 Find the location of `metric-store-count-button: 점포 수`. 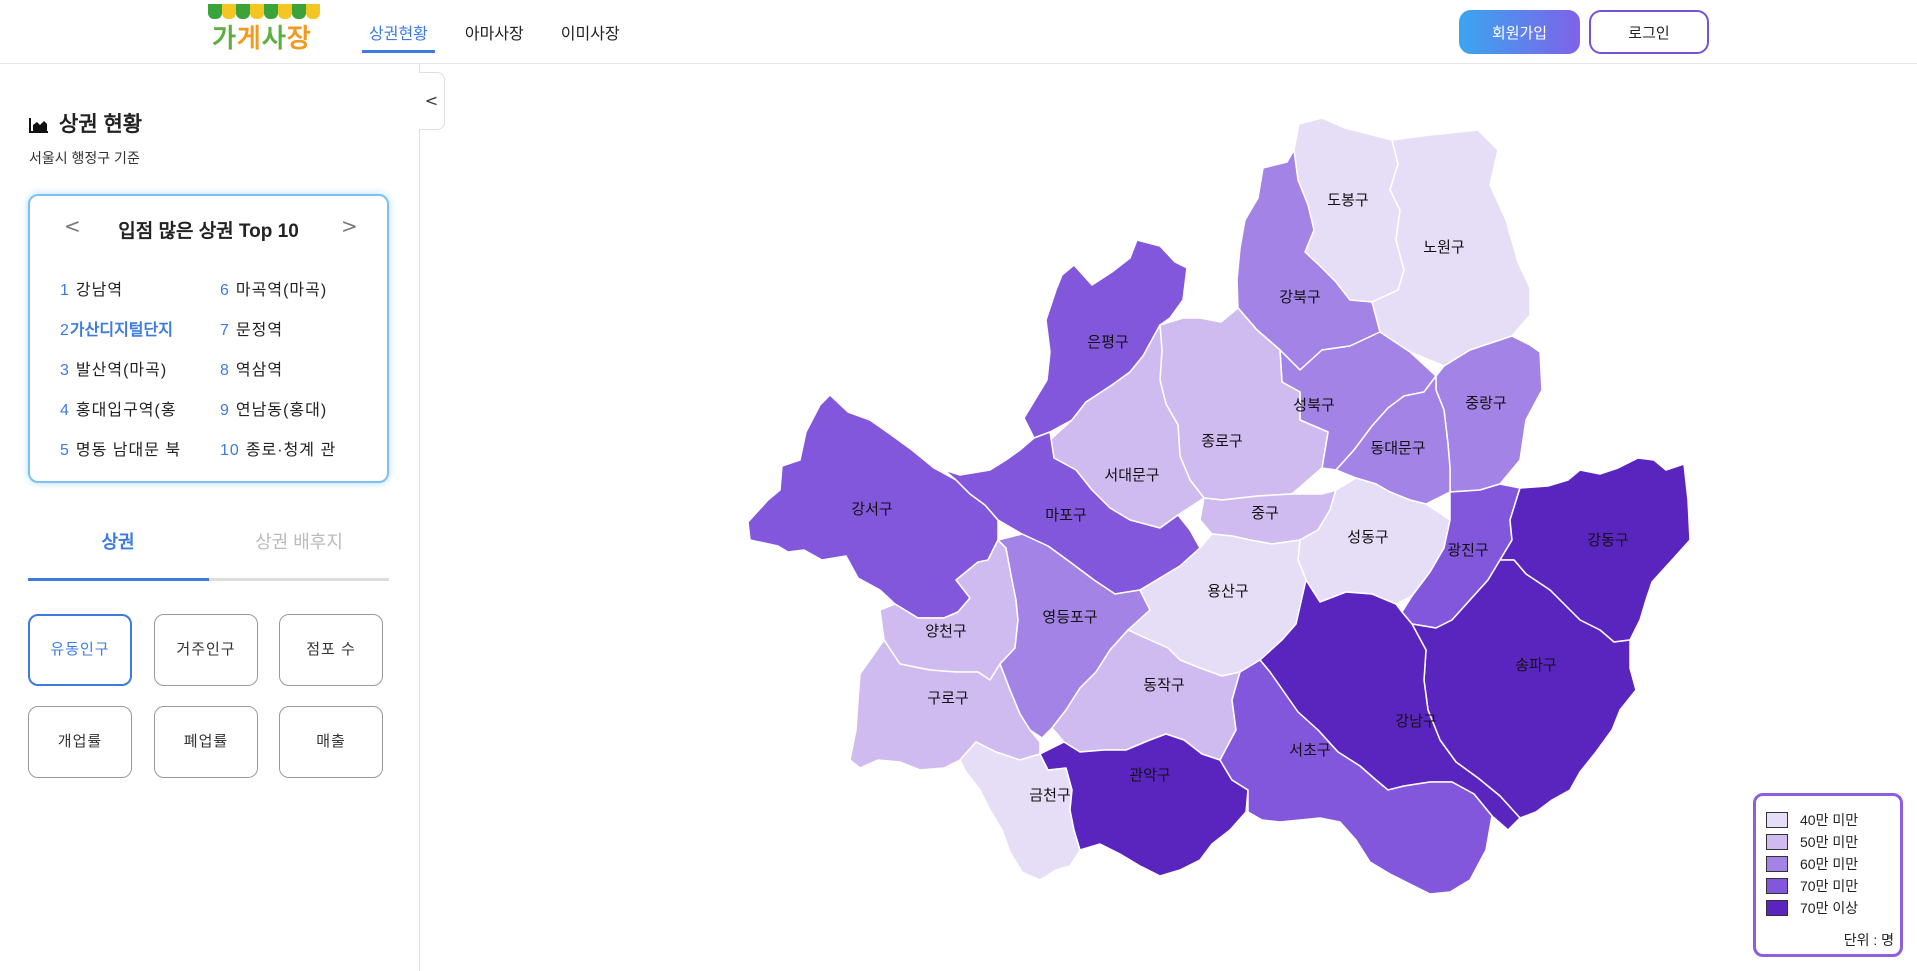

metric-store-count-button: 점포 수 is located at coordinates (331, 650).